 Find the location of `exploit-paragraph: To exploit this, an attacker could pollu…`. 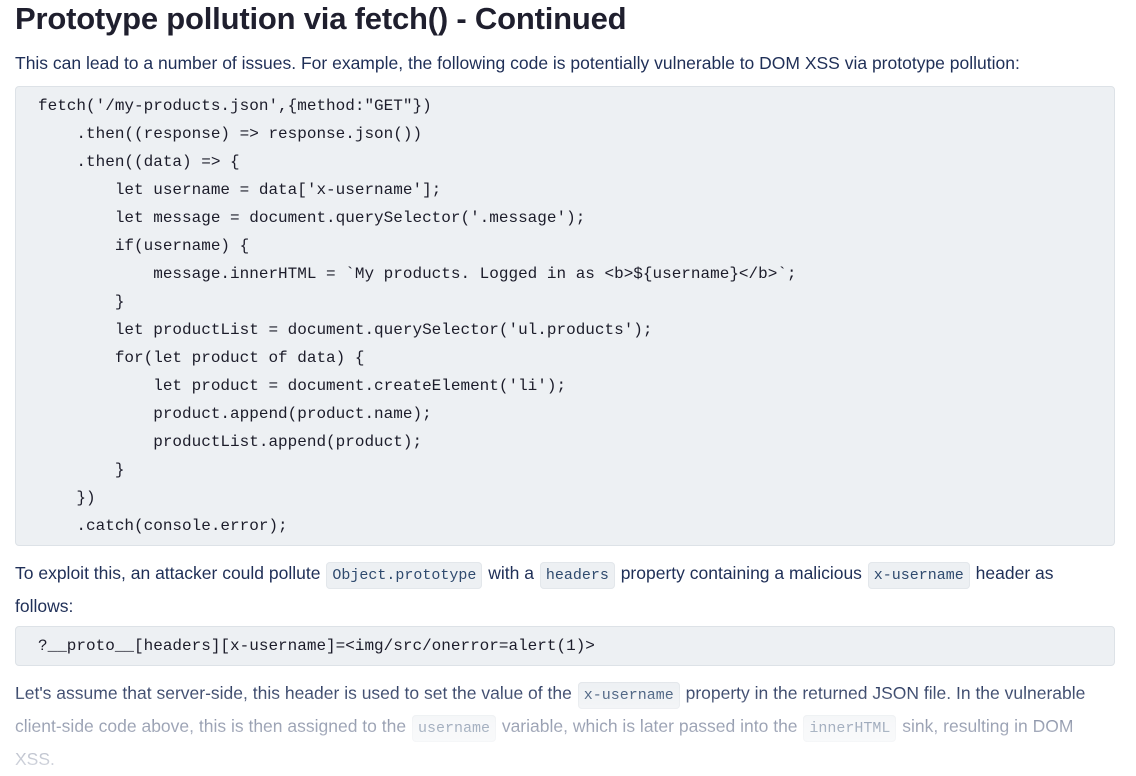

exploit-paragraph: To exploit this, an attacker could pollu… is located at coordinates (565, 589).